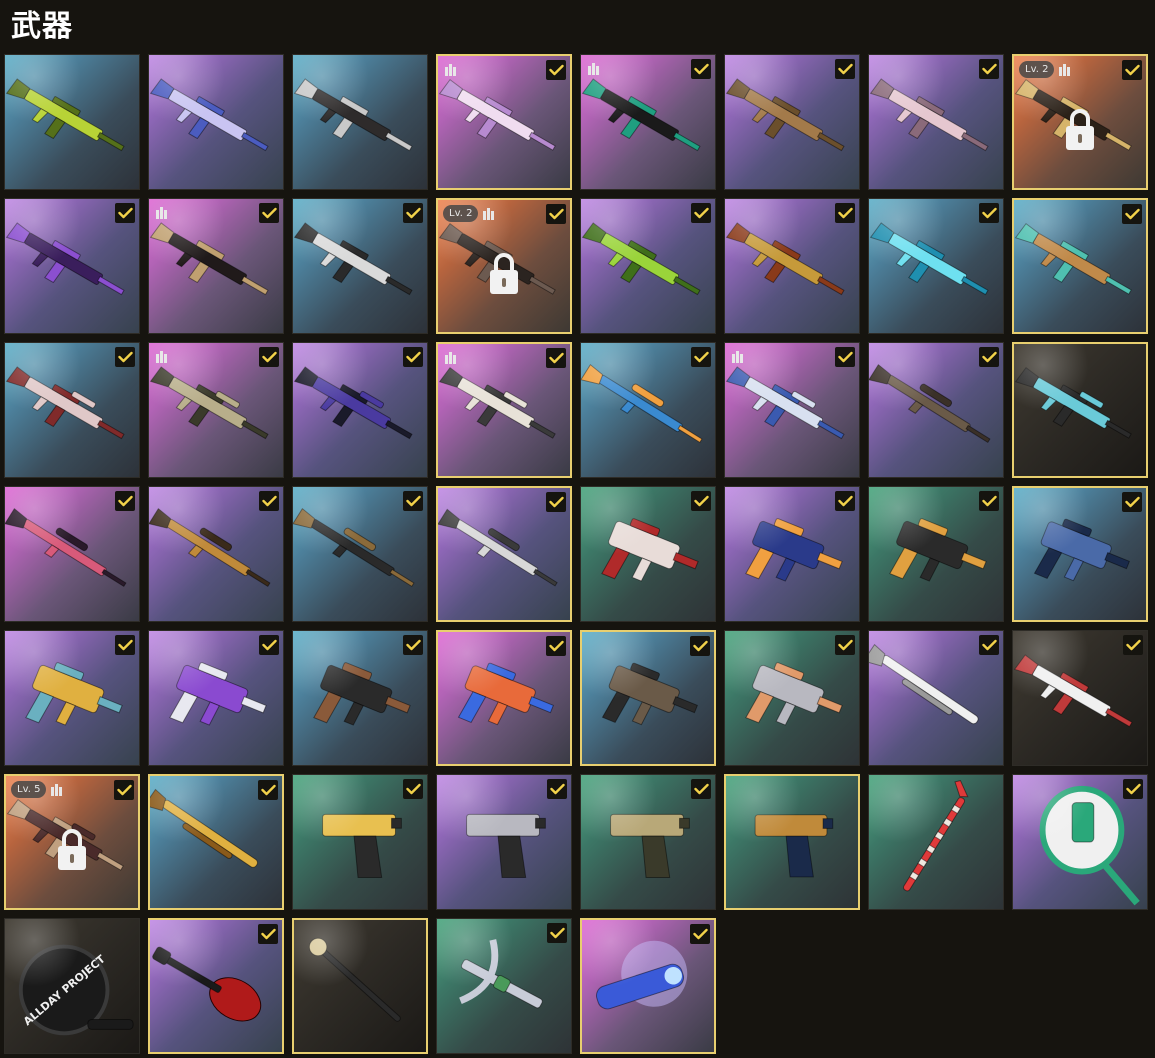 The width and height of the screenshot is (1155, 1058). What do you see at coordinates (936, 410) in the screenshot?
I see `weapon-slot-sniper-brown` at bounding box center [936, 410].